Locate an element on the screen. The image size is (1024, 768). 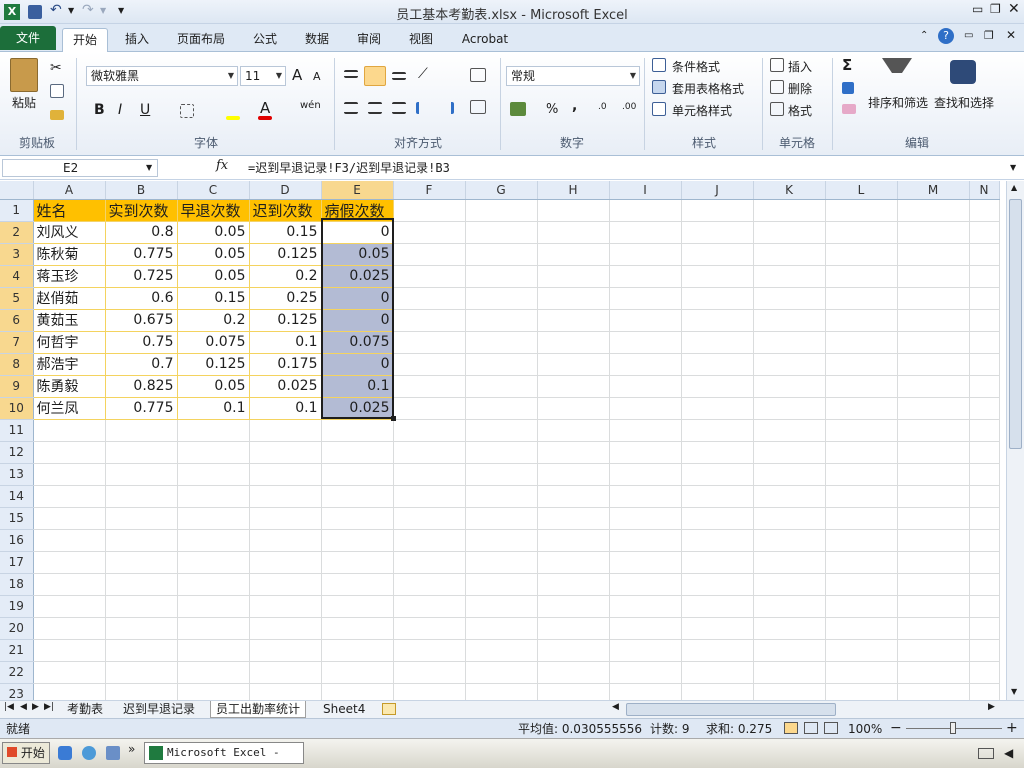
row-header: 10 is located at coordinates (17, 408).